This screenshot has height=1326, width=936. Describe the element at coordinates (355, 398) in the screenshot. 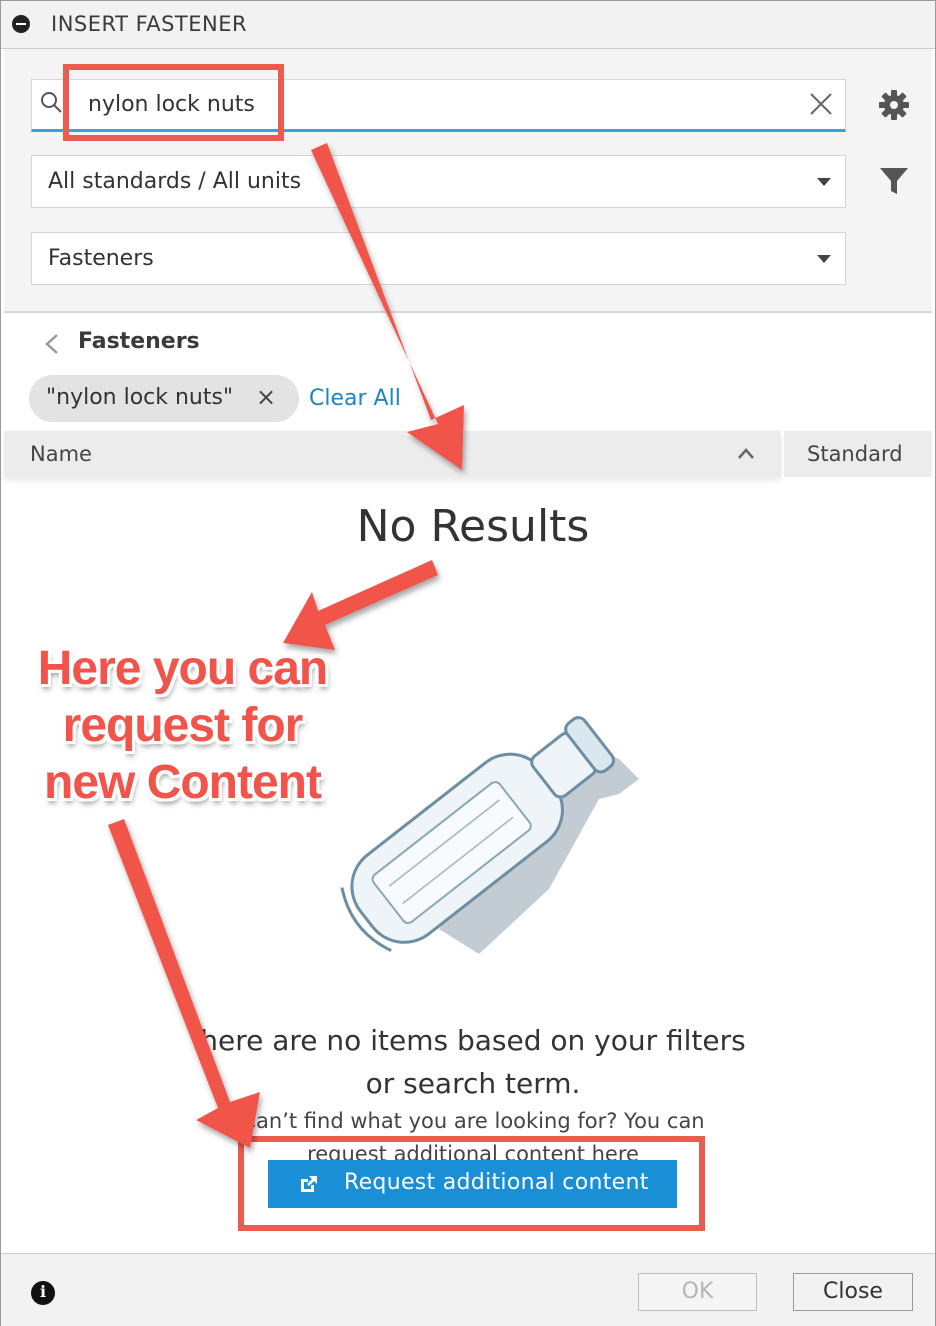

I see `clear-all-link: Clear All` at that location.